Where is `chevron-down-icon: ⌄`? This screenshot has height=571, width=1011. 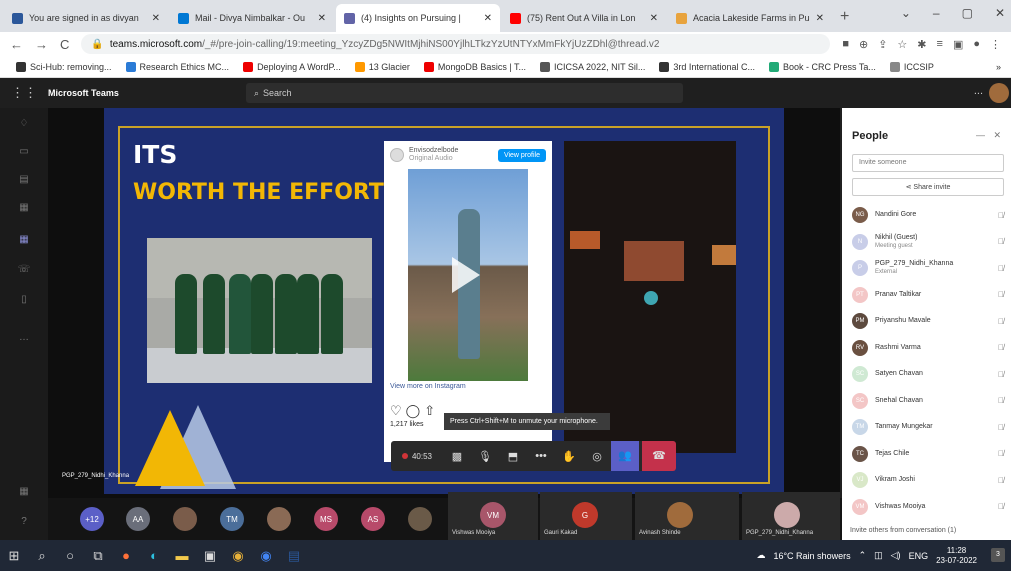
chevron-down-icon: ⌄ is located at coordinates (906, 13).